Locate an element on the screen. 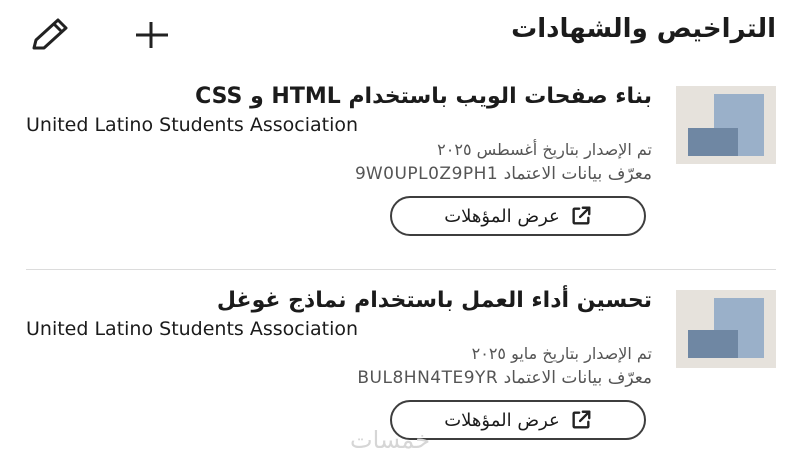 This screenshot has height=460, width=800. credential-id: معرّف بيانات الاعتماد BUL8HN4TE9YR is located at coordinates (504, 378).